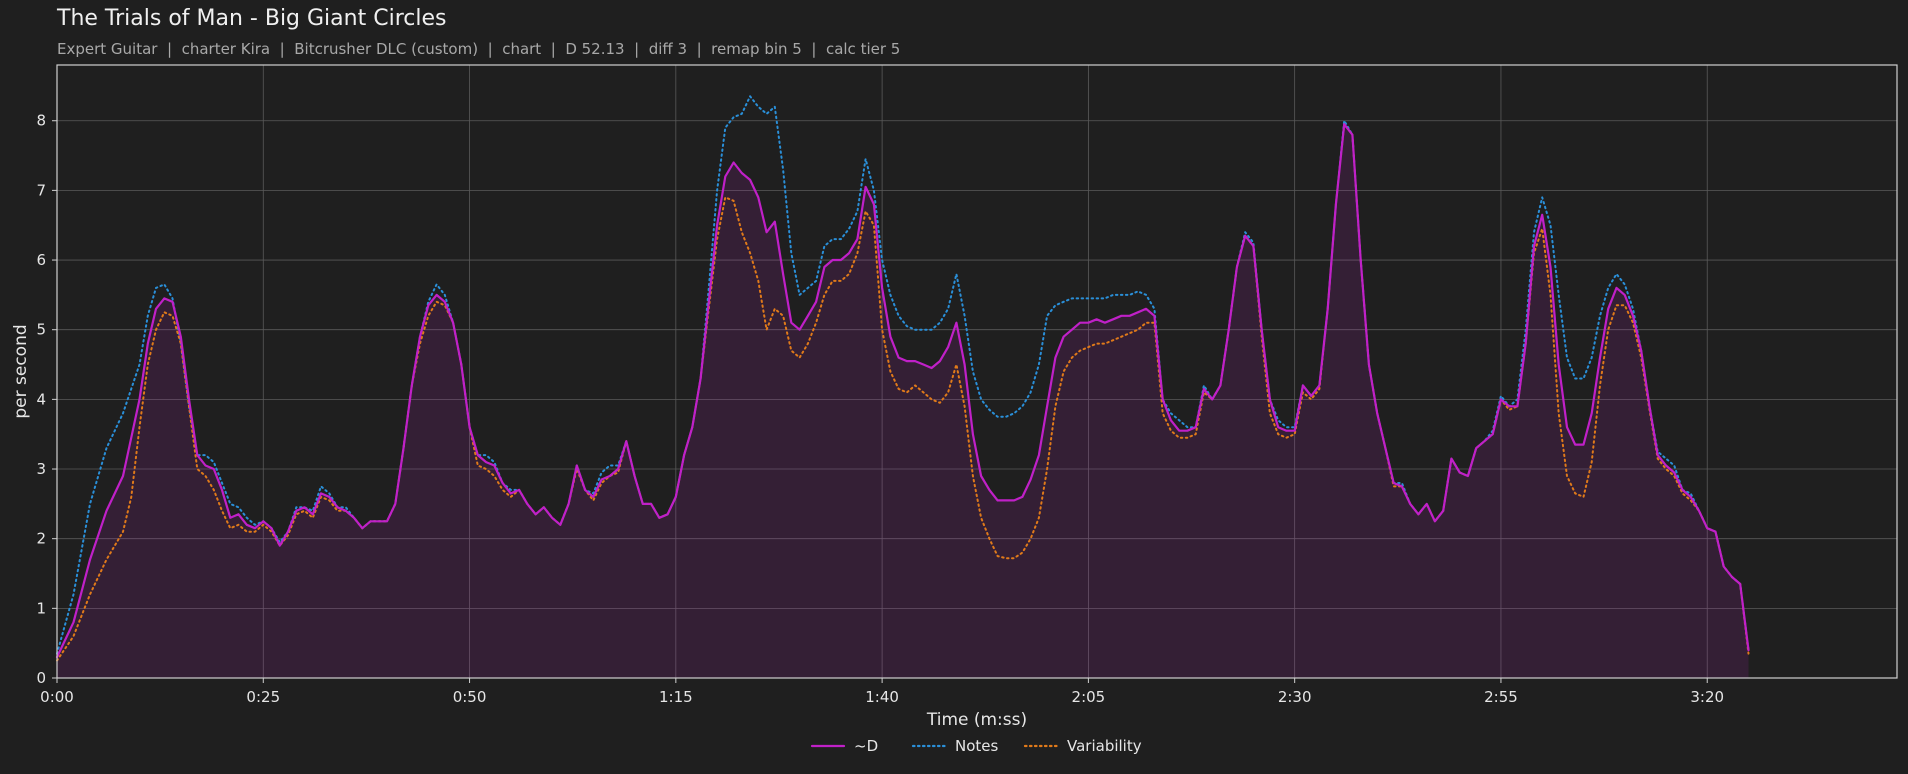 This screenshot has width=1908, height=774. What do you see at coordinates (41, 469) in the screenshot?
I see `y-tick-label: 3` at bounding box center [41, 469].